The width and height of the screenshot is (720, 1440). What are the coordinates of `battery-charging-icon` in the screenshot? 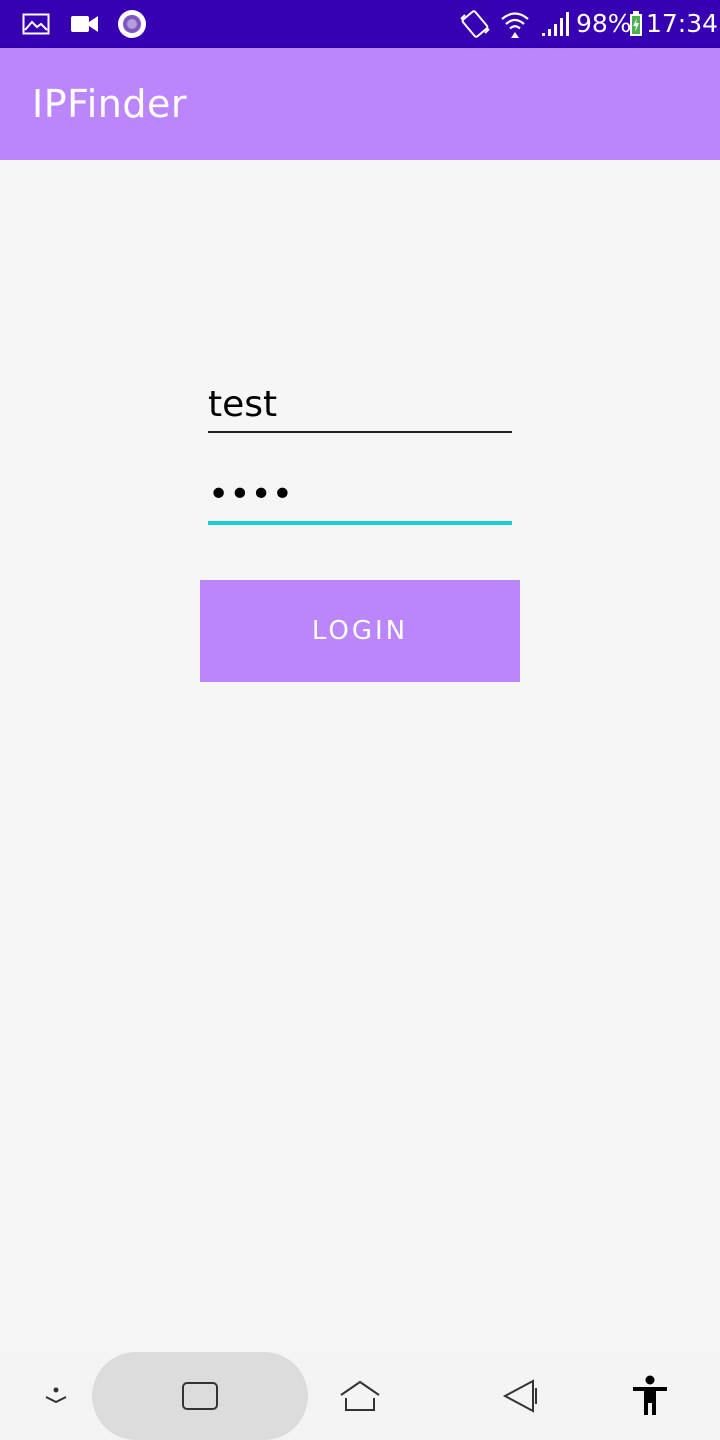 It's located at (636, 24).